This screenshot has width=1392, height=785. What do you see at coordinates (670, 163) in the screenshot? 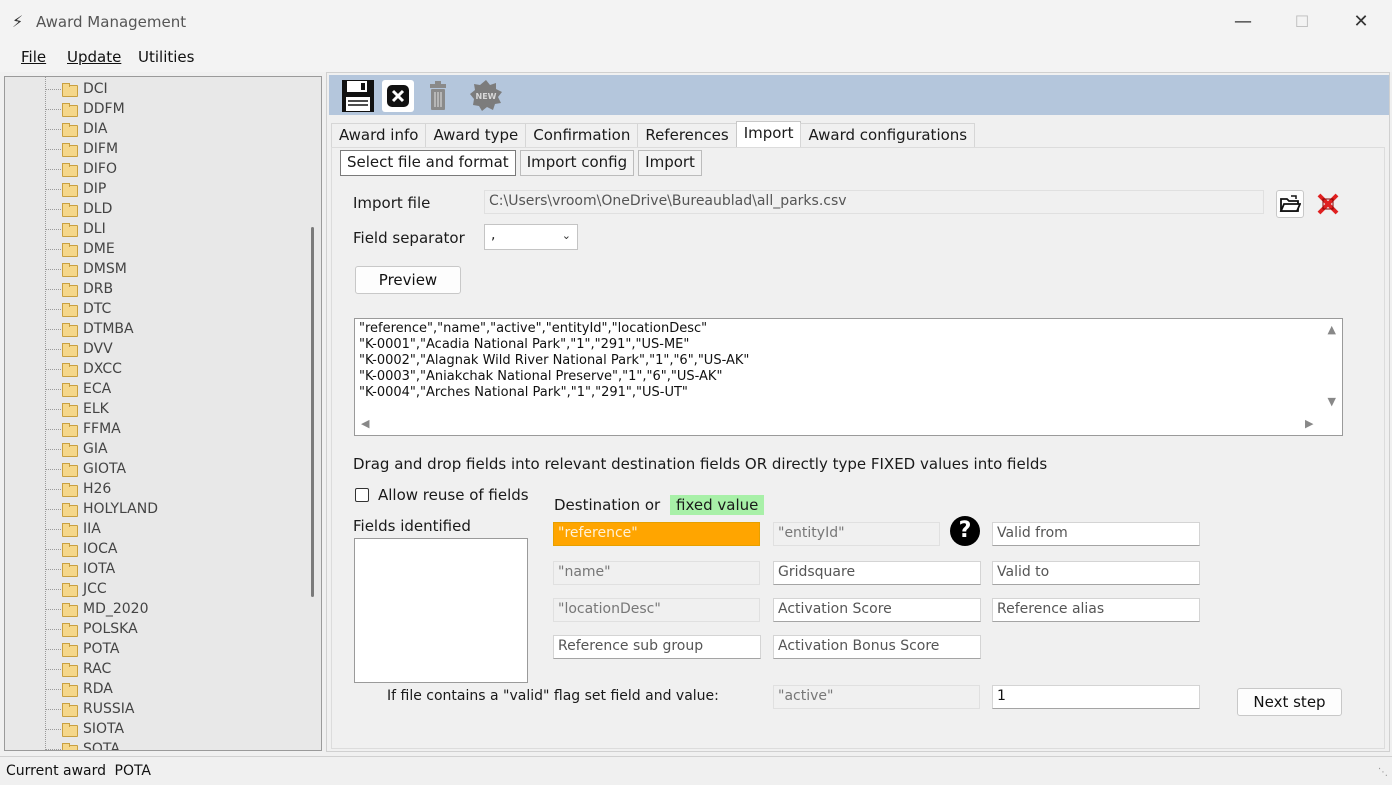
I see `subtab-import: Import` at bounding box center [670, 163].